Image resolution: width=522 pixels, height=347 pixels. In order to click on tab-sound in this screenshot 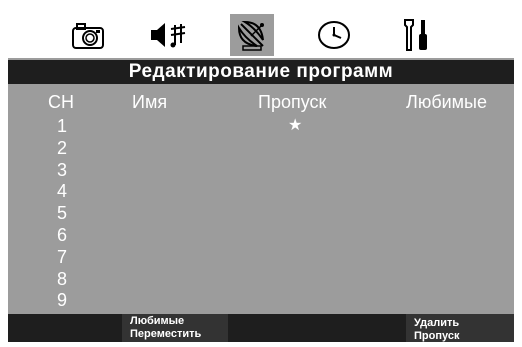, I will do `click(168, 35)`.